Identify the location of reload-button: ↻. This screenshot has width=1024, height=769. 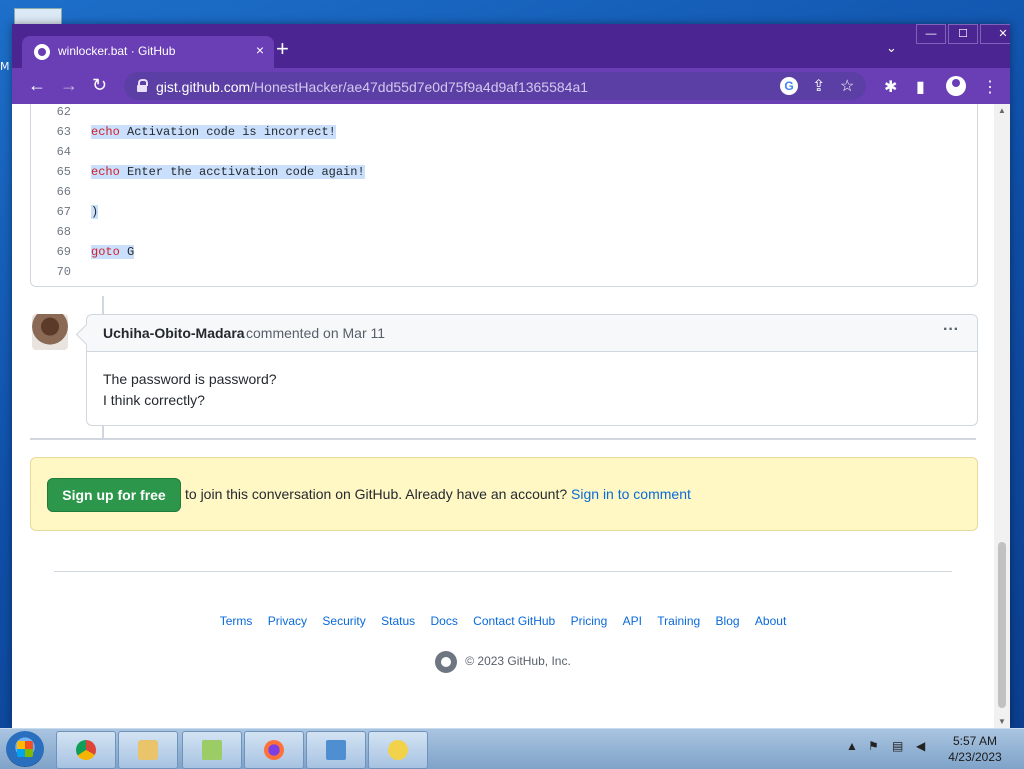
(99, 85).